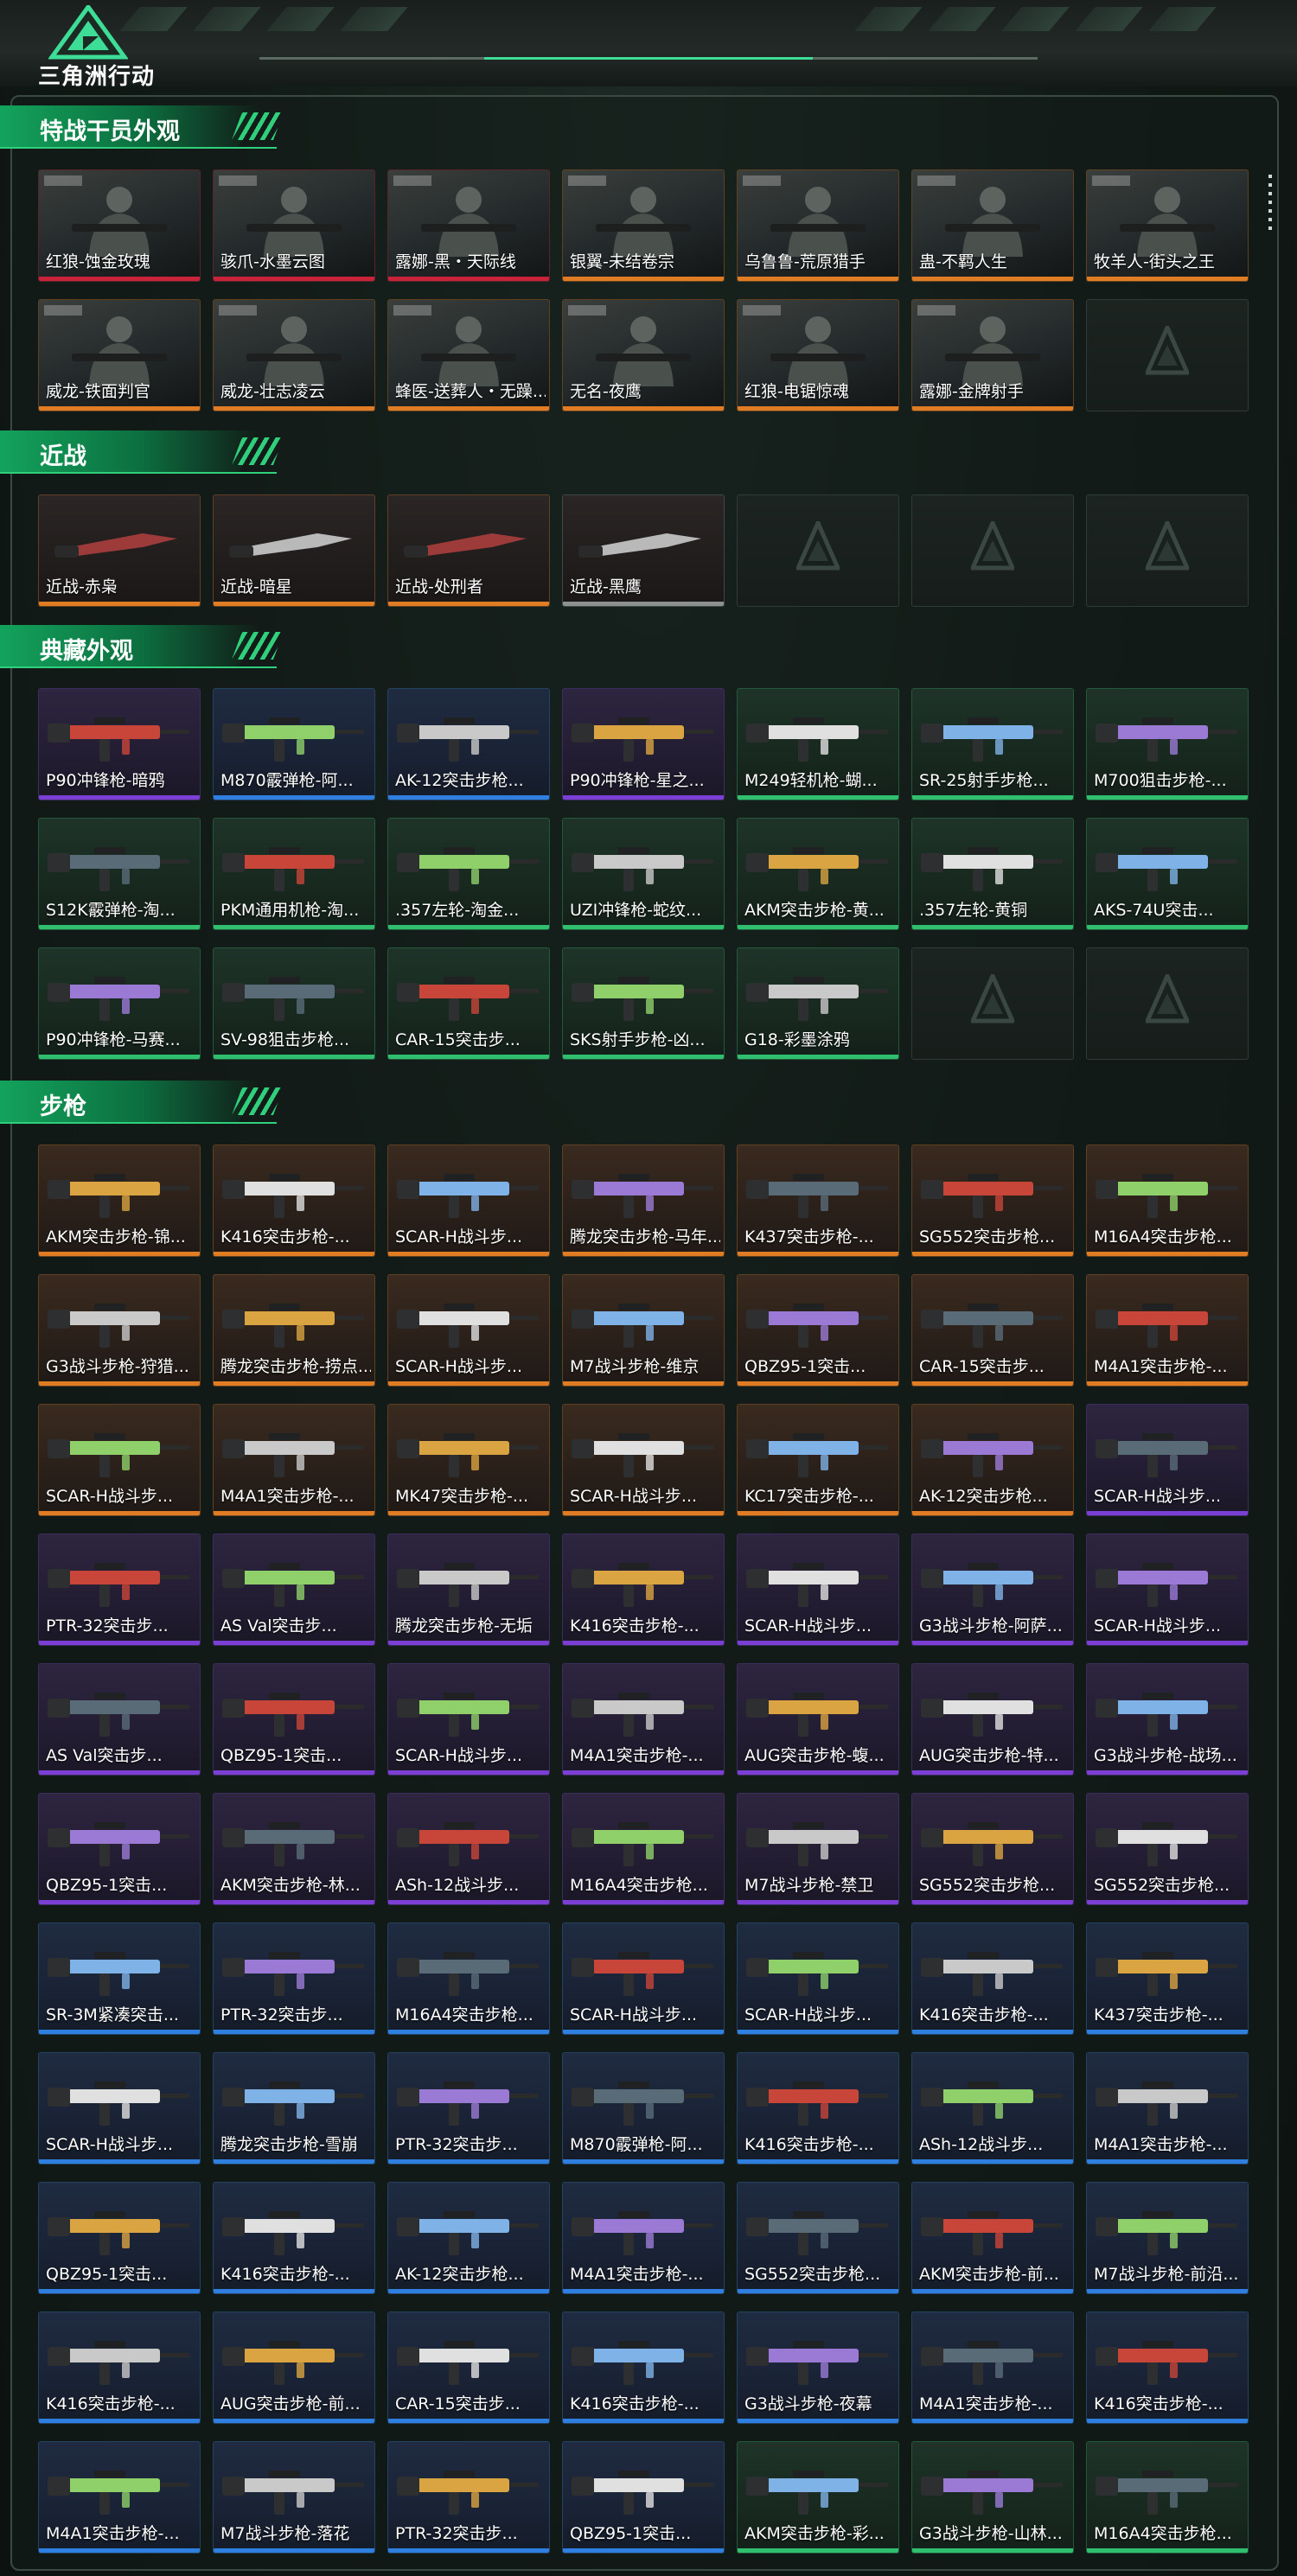  I want to click on skin-card: 威龙-铁面判官, so click(120, 355).